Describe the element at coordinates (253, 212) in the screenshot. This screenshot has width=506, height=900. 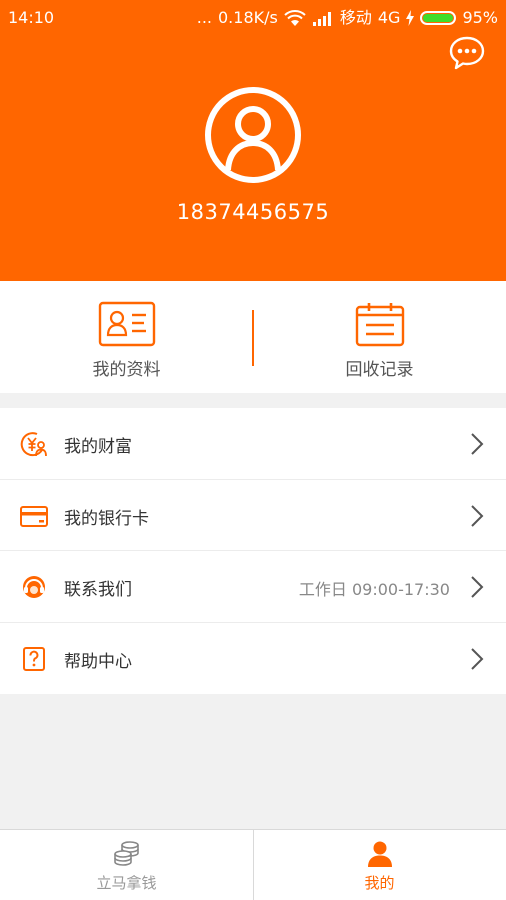
I see `user-phone: 18374456575` at that location.